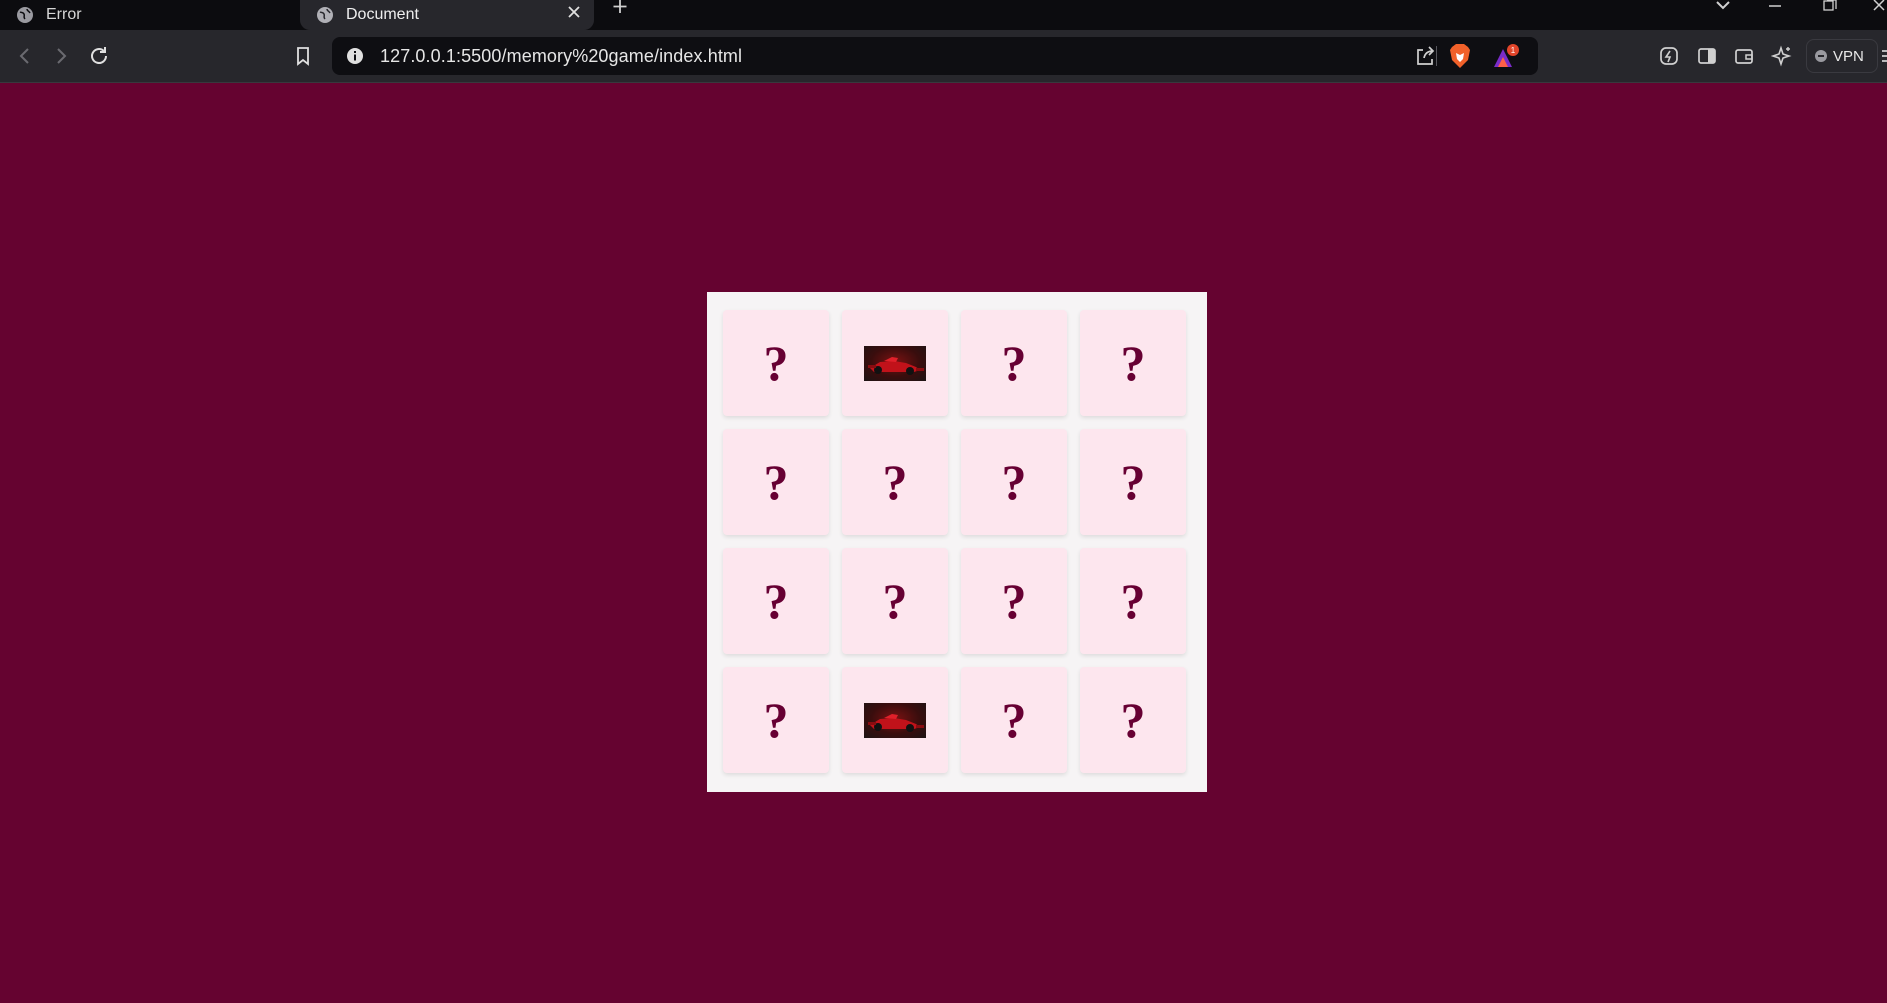 The width and height of the screenshot is (1887, 1003). What do you see at coordinates (620, 8) in the screenshot?
I see `new-tab-icon` at bounding box center [620, 8].